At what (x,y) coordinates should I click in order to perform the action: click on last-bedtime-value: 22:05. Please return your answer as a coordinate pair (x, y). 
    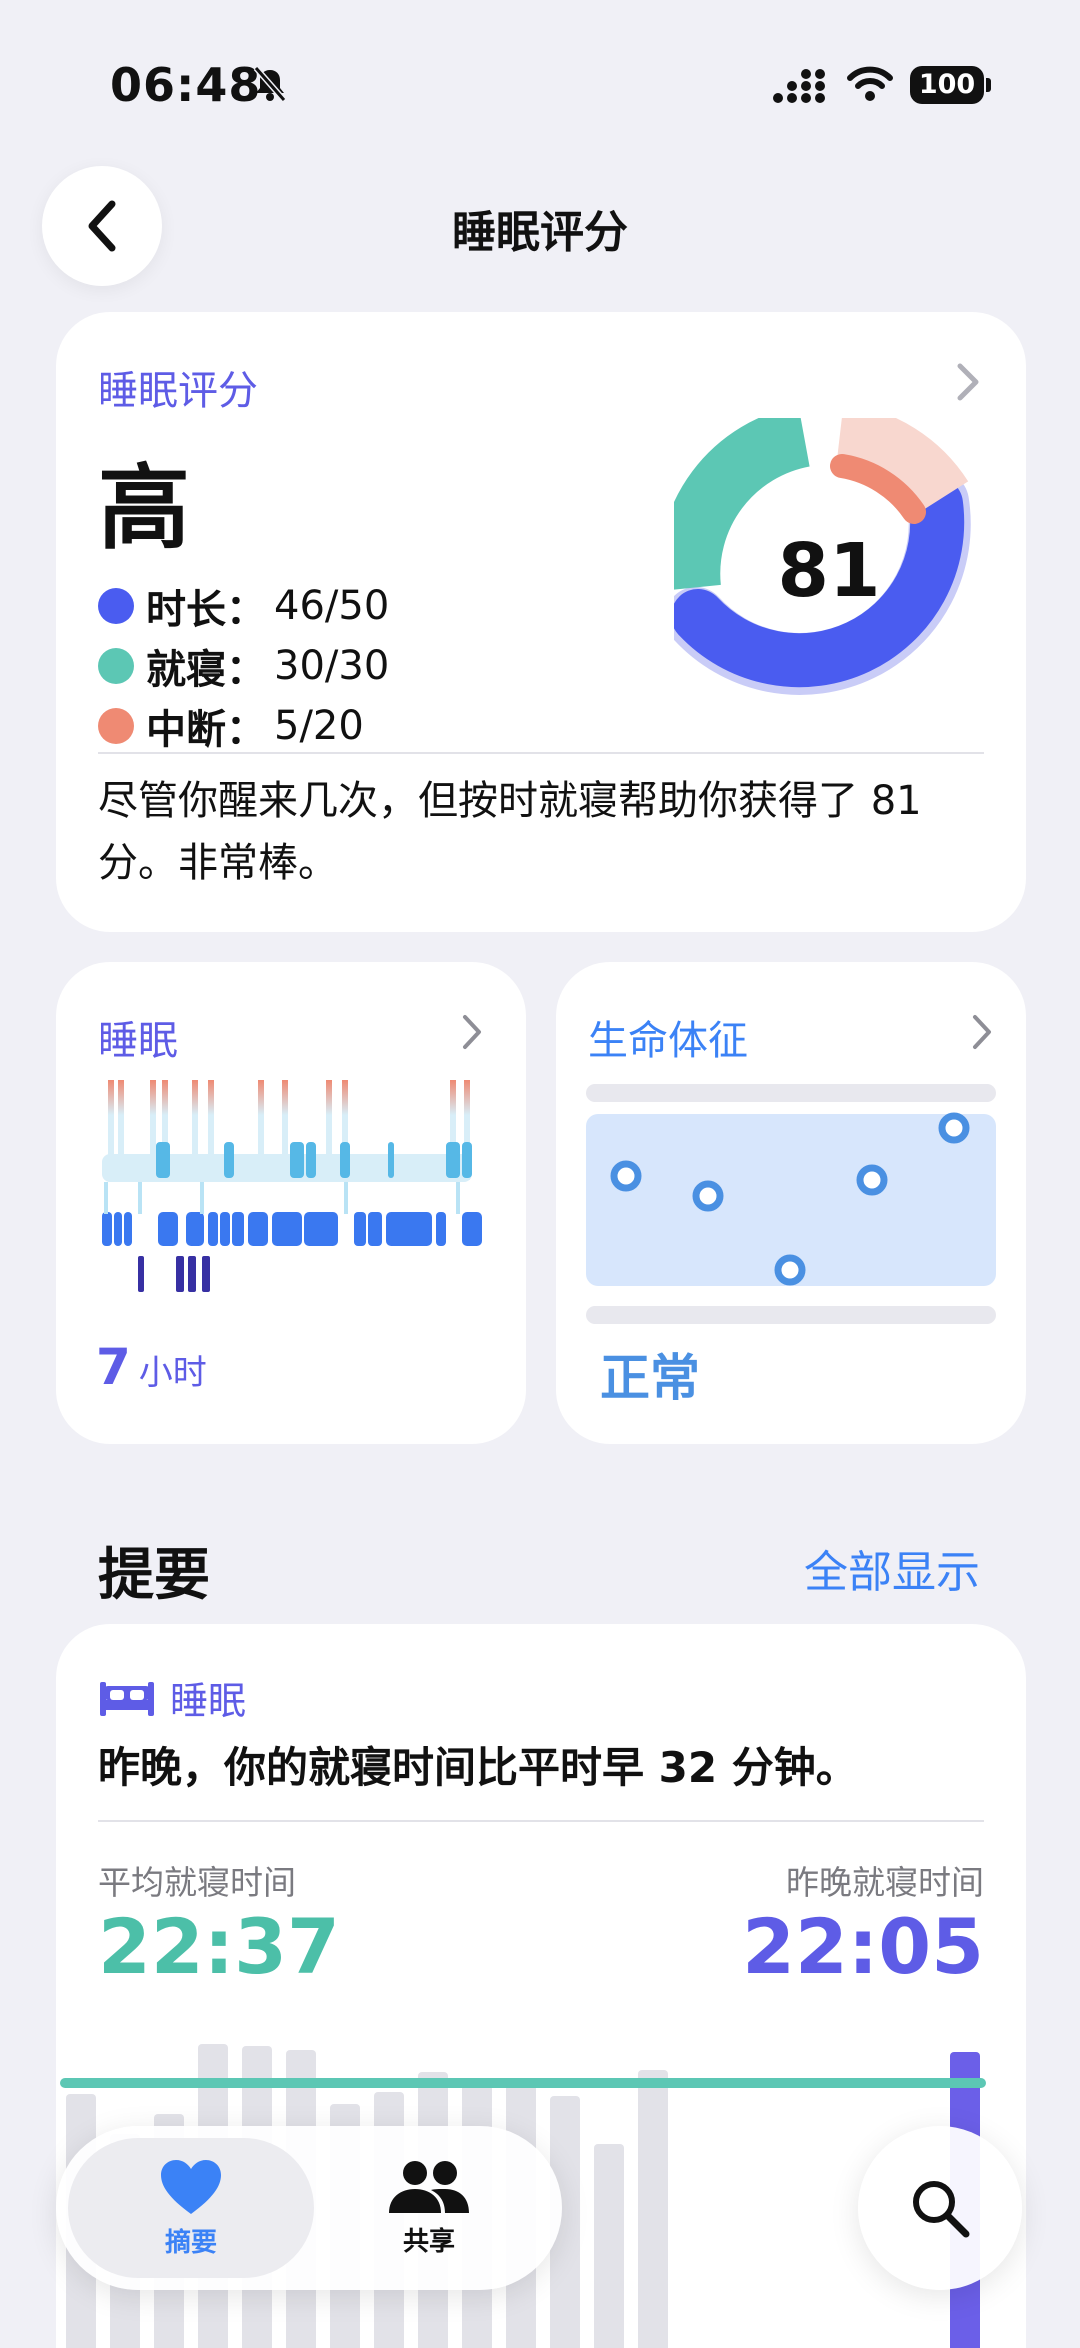
    Looking at the image, I should click on (863, 1946).